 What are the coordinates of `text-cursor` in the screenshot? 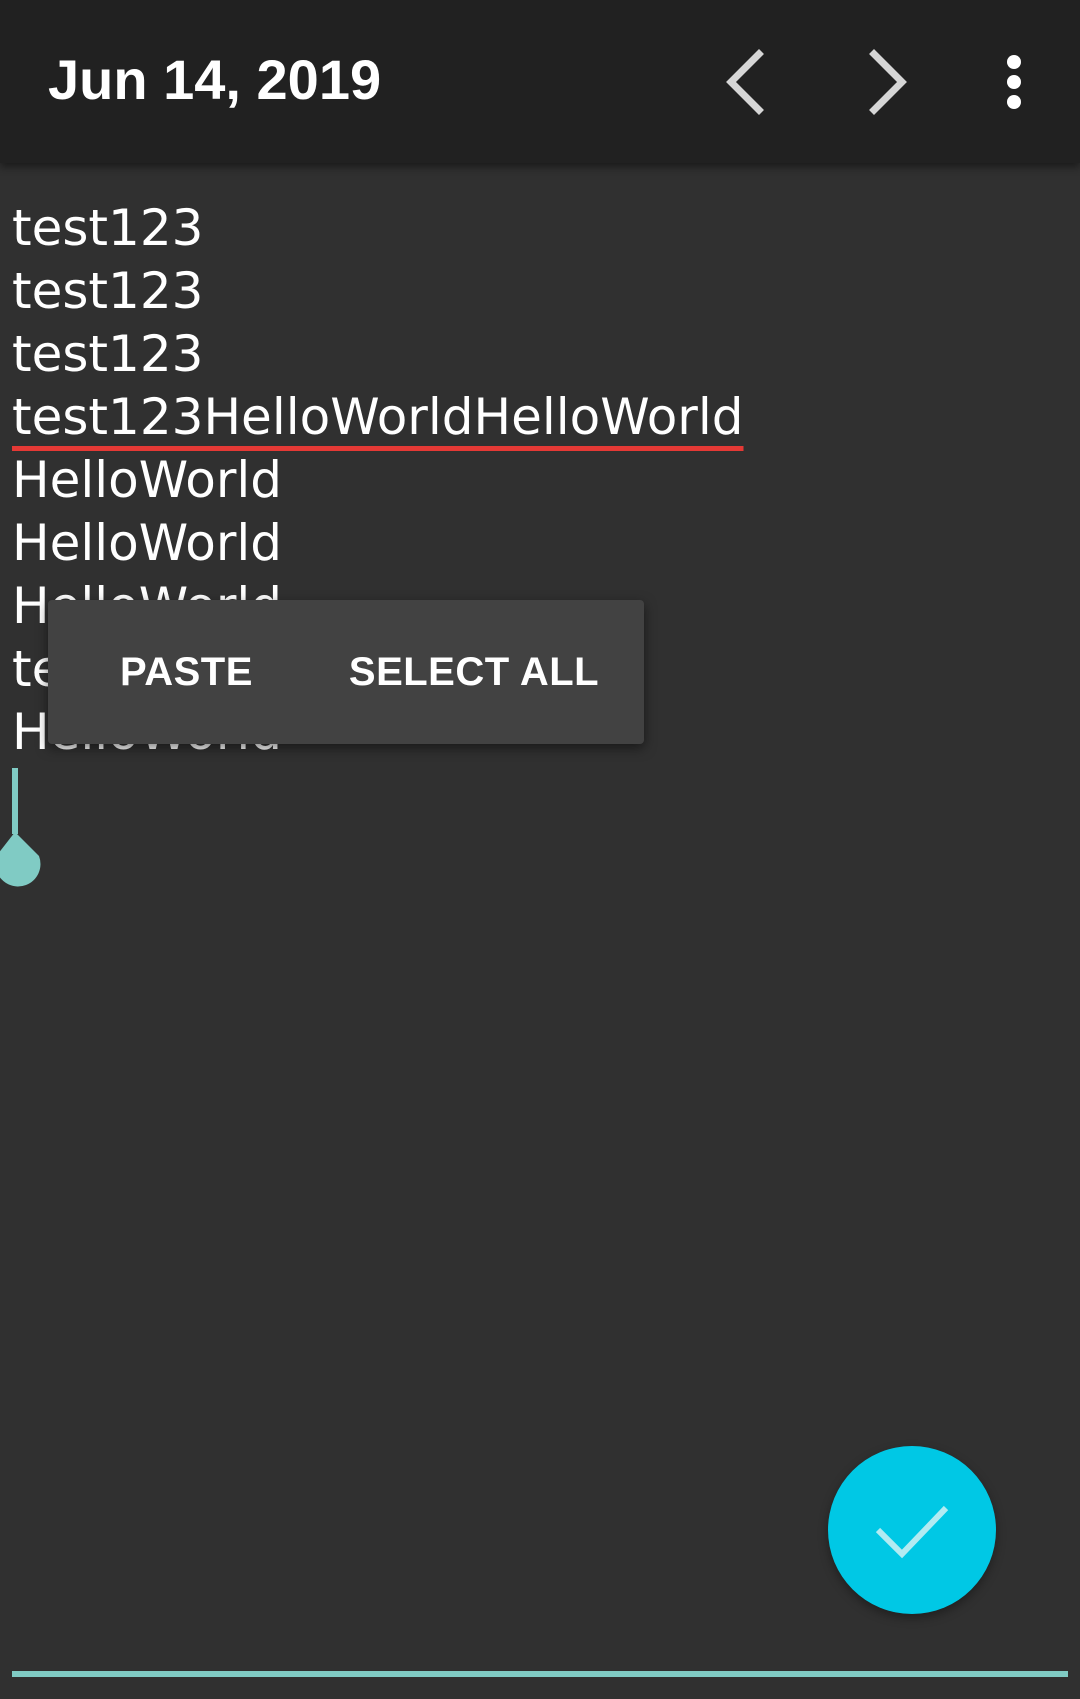 It's located at (15, 801).